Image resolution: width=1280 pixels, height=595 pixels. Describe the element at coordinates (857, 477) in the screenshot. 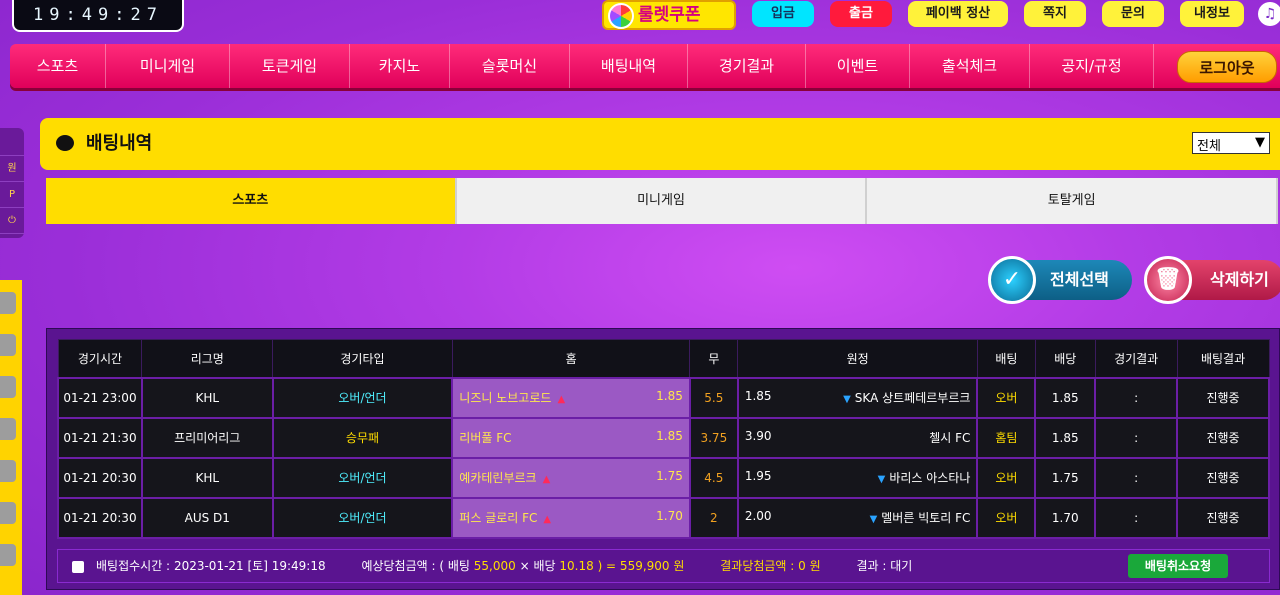

I see `cell-away: 1.95 ▼ 바리스 아스타나` at that location.